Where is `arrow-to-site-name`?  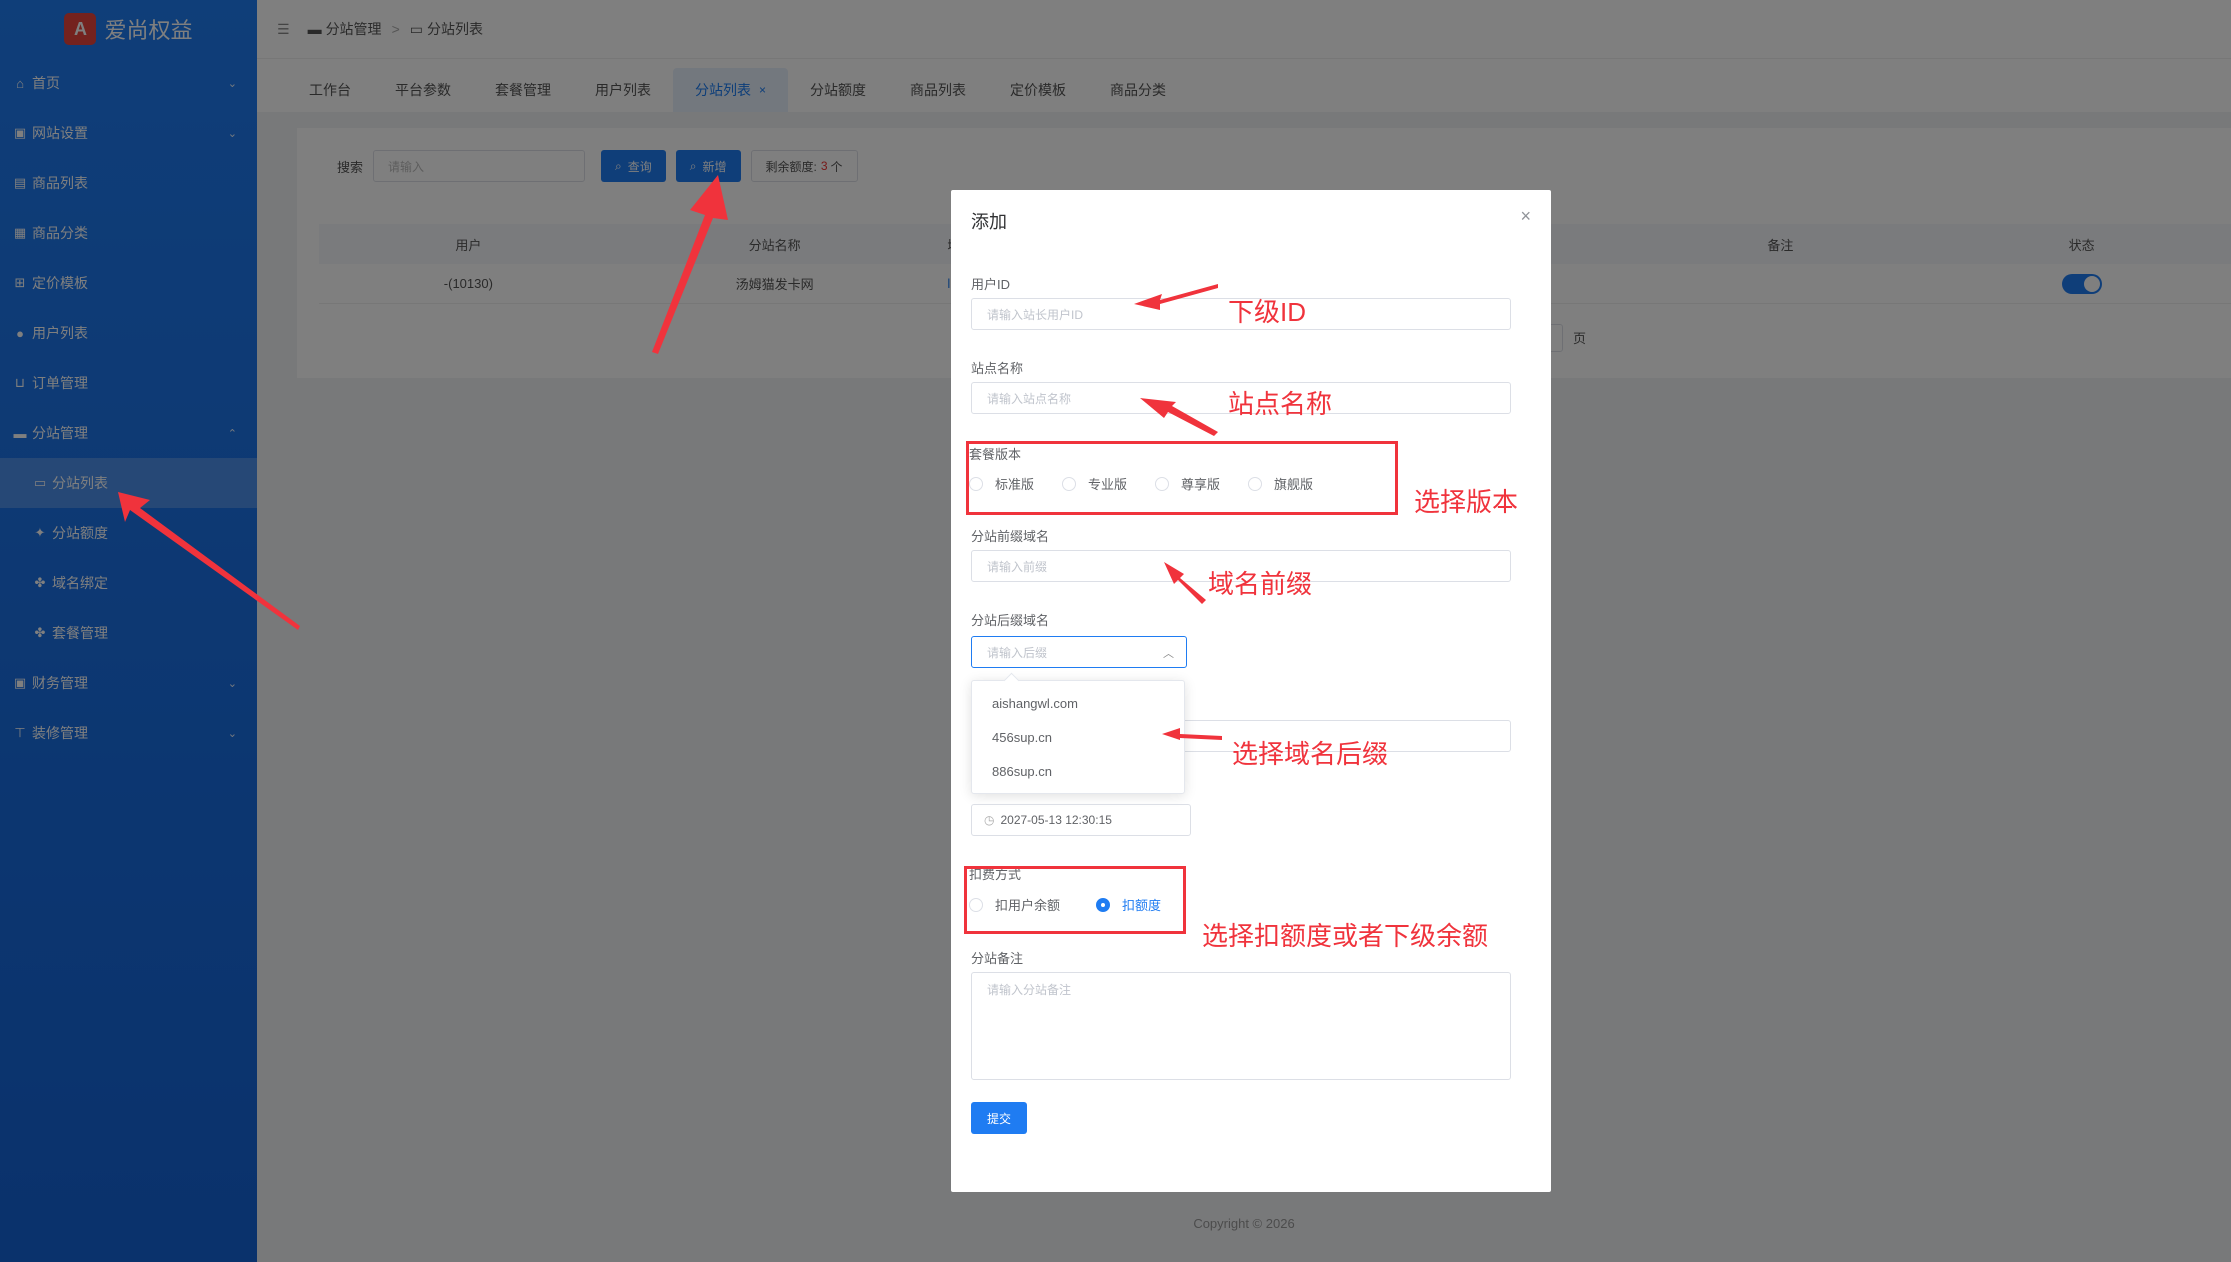 arrow-to-site-name is located at coordinates (1179, 417).